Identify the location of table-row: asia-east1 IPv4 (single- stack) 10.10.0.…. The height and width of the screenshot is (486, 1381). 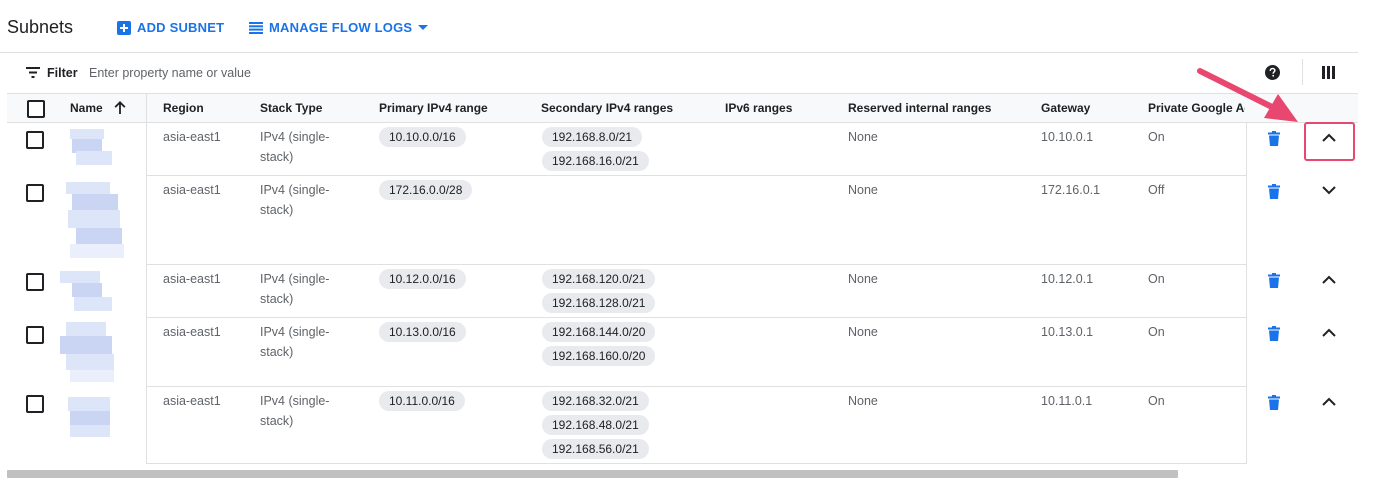
(679, 149).